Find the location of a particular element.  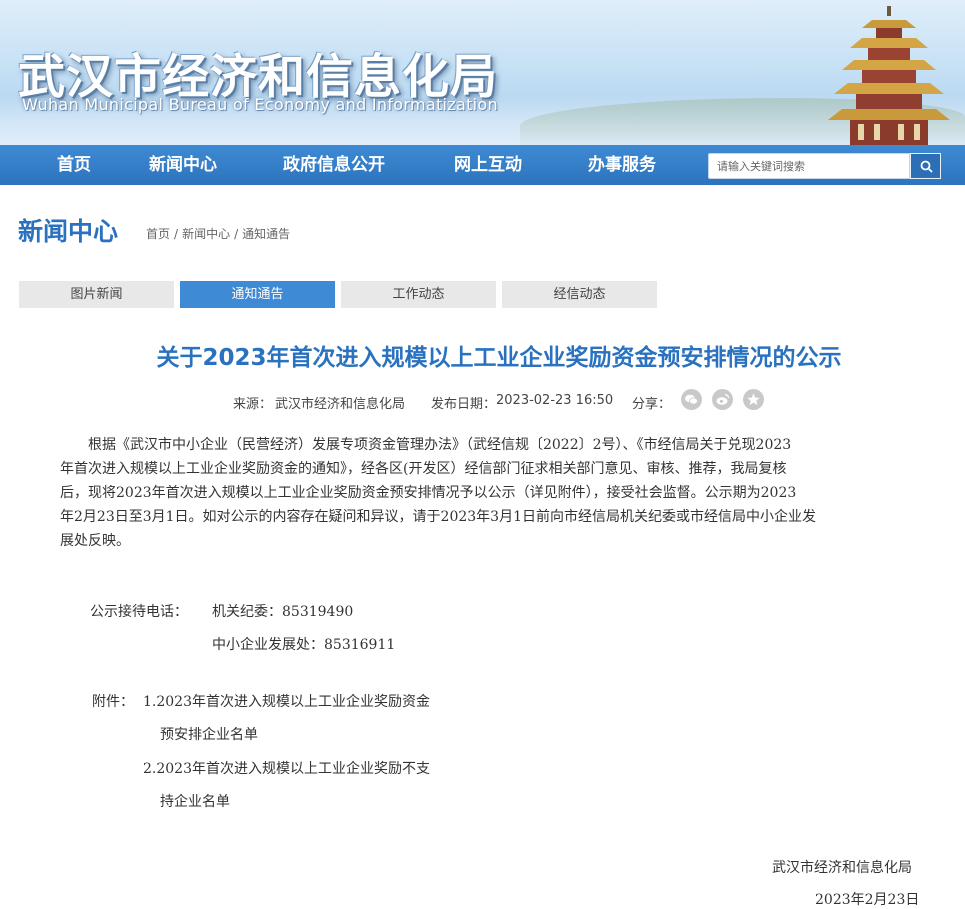

signature-date: 2023年2月23日 is located at coordinates (867, 900).